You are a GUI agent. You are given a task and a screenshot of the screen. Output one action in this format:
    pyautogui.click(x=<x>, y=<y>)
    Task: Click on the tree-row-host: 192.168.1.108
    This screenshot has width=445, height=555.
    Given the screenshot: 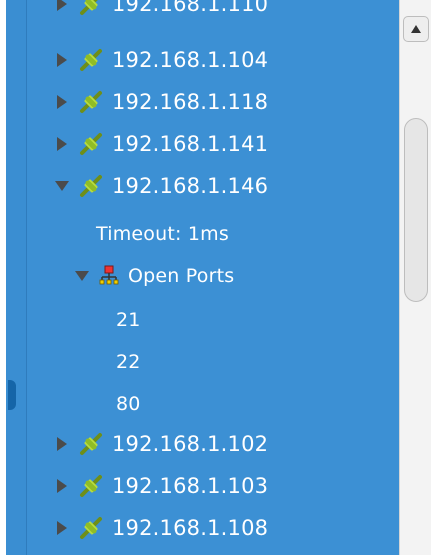 What is the action you would take?
    pyautogui.click(x=161, y=528)
    